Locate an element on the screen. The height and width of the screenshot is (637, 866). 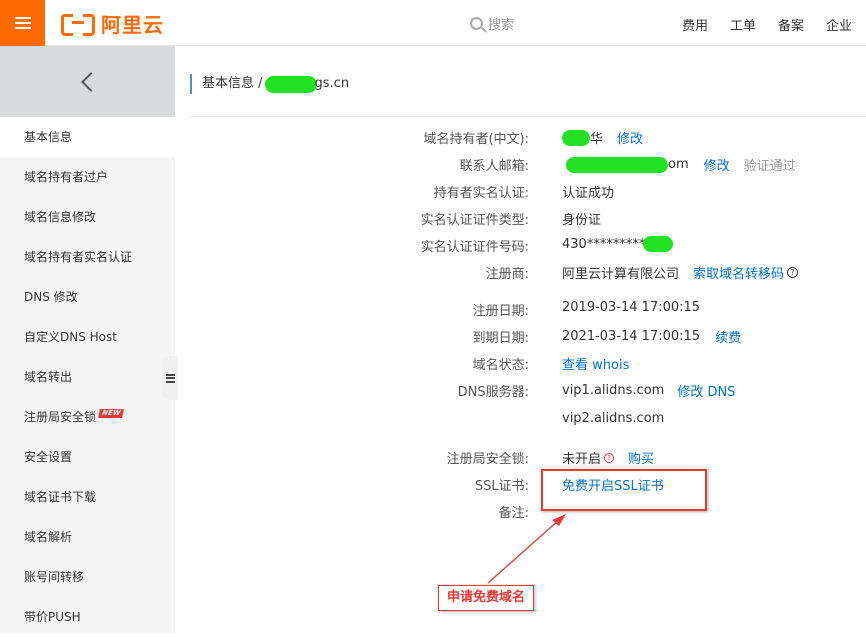
help-icon: ? is located at coordinates (793, 272).